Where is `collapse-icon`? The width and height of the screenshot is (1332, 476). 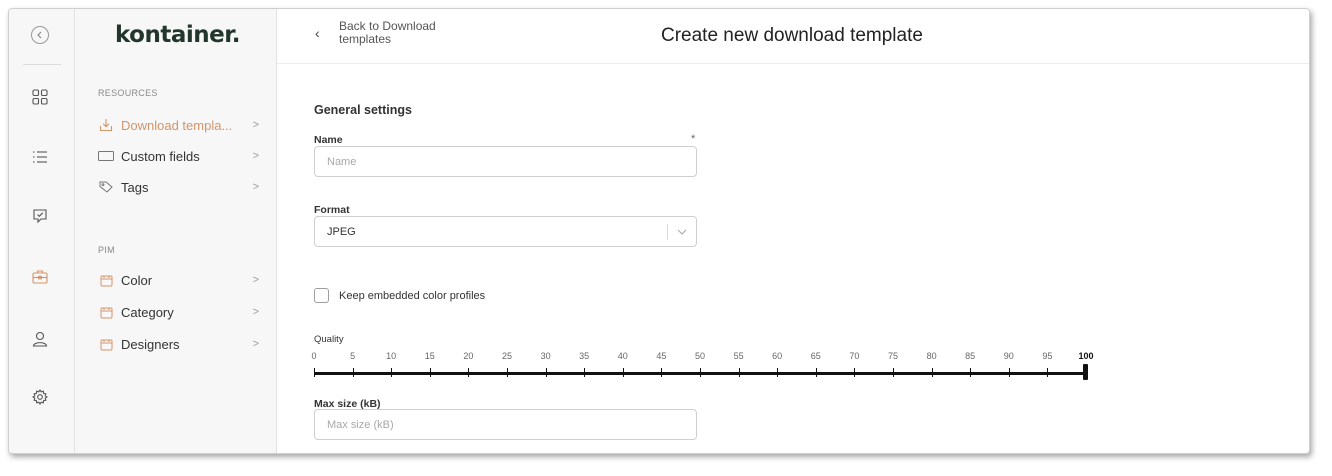 collapse-icon is located at coordinates (40, 35).